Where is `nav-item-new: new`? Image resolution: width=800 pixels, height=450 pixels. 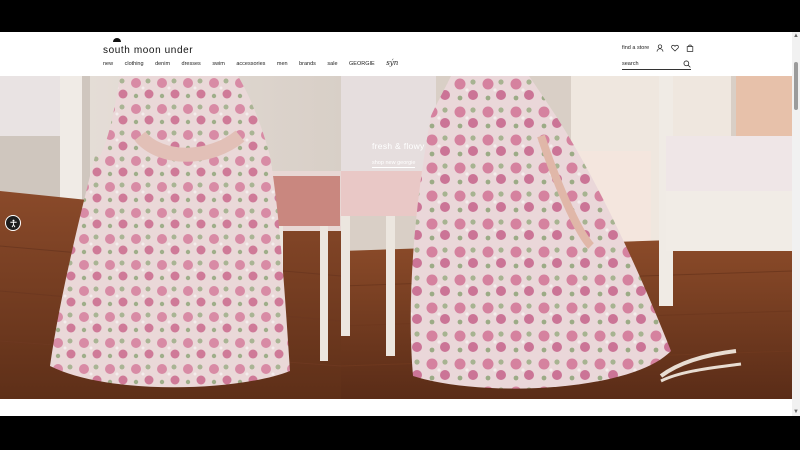
nav-item-new: new is located at coordinates (108, 64).